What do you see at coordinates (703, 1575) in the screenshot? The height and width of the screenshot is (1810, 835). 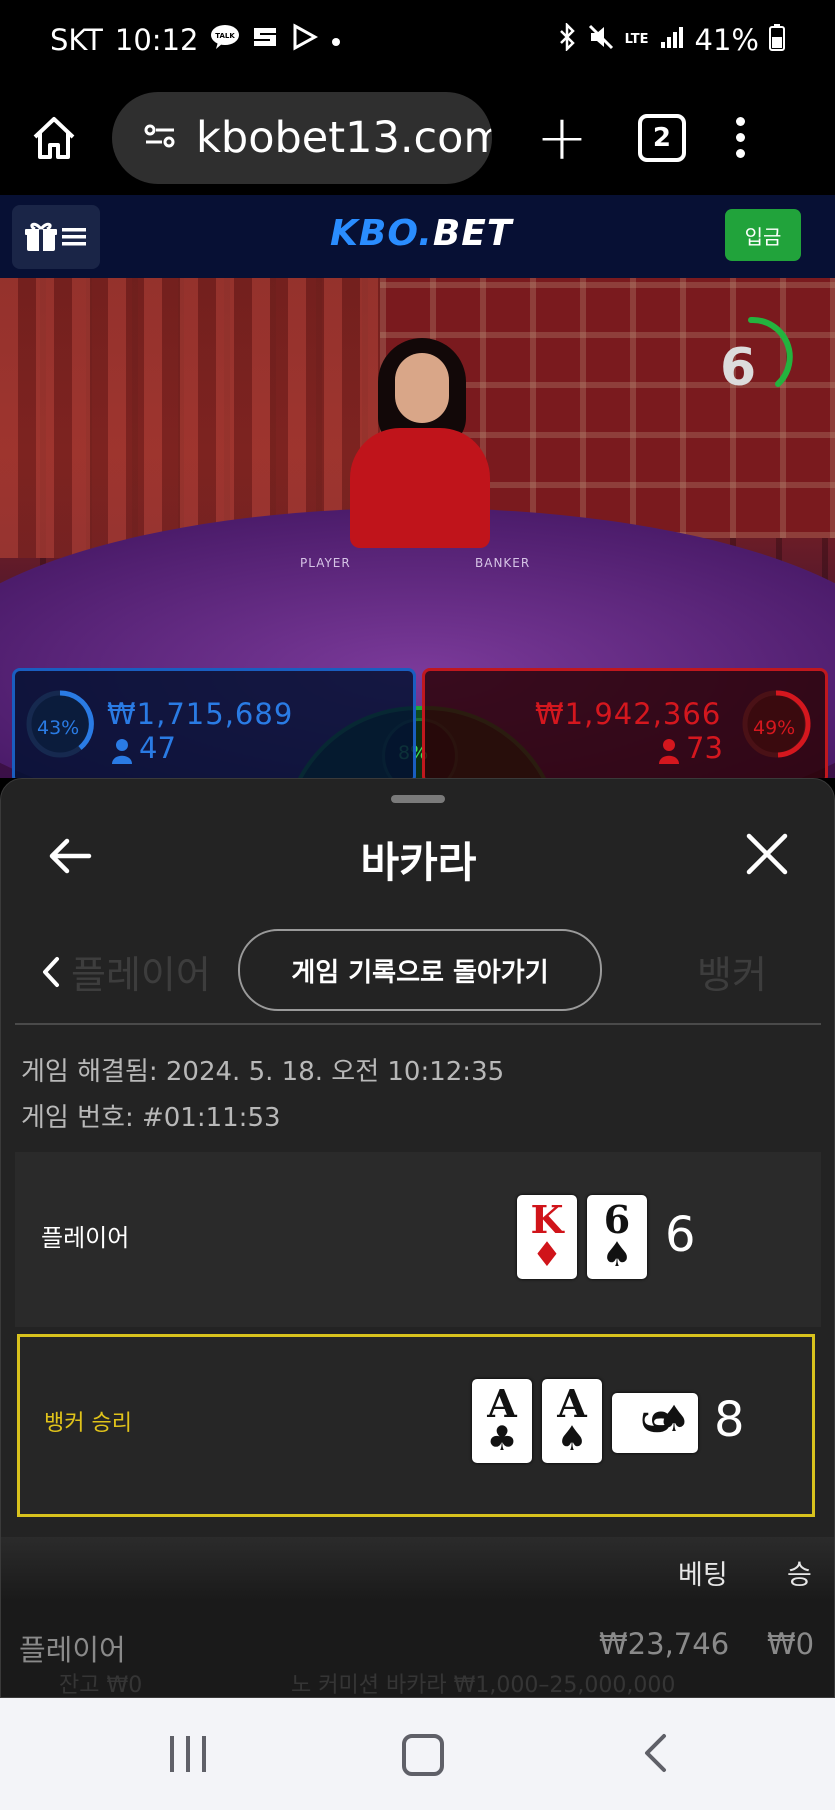 I see `bet-column-header: 베팅` at bounding box center [703, 1575].